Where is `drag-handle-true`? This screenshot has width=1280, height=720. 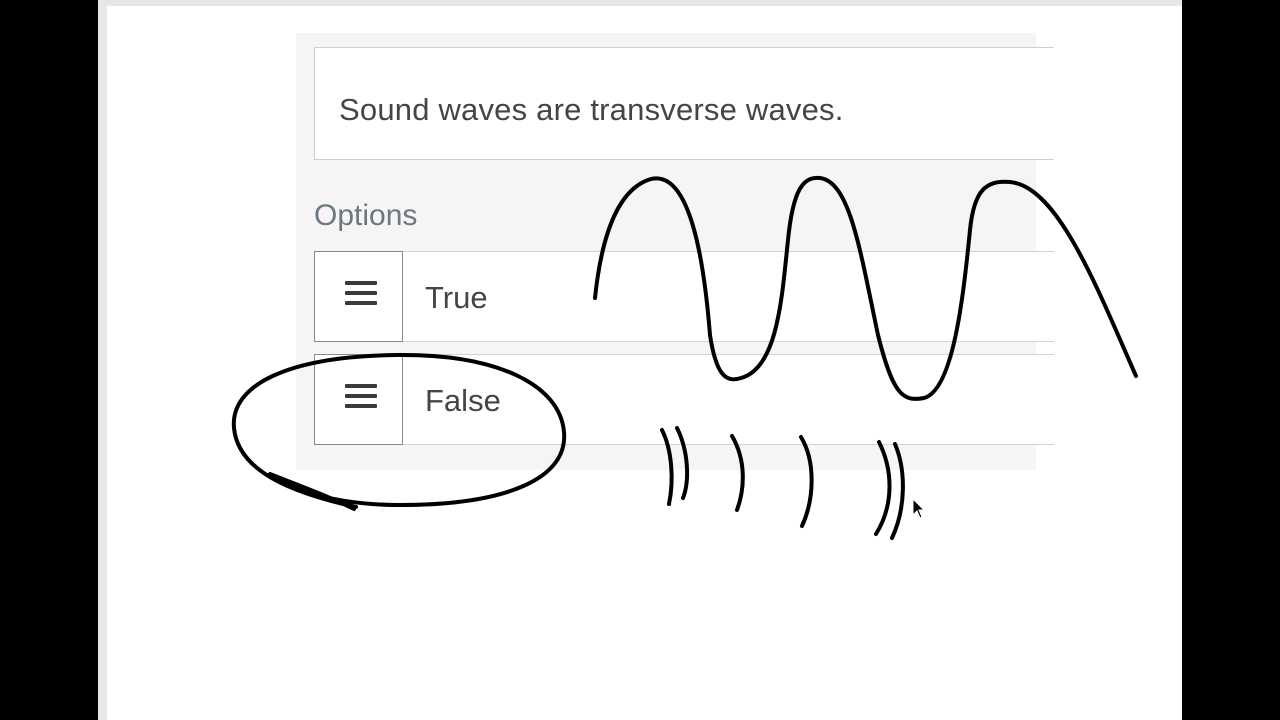 drag-handle-true is located at coordinates (358, 296).